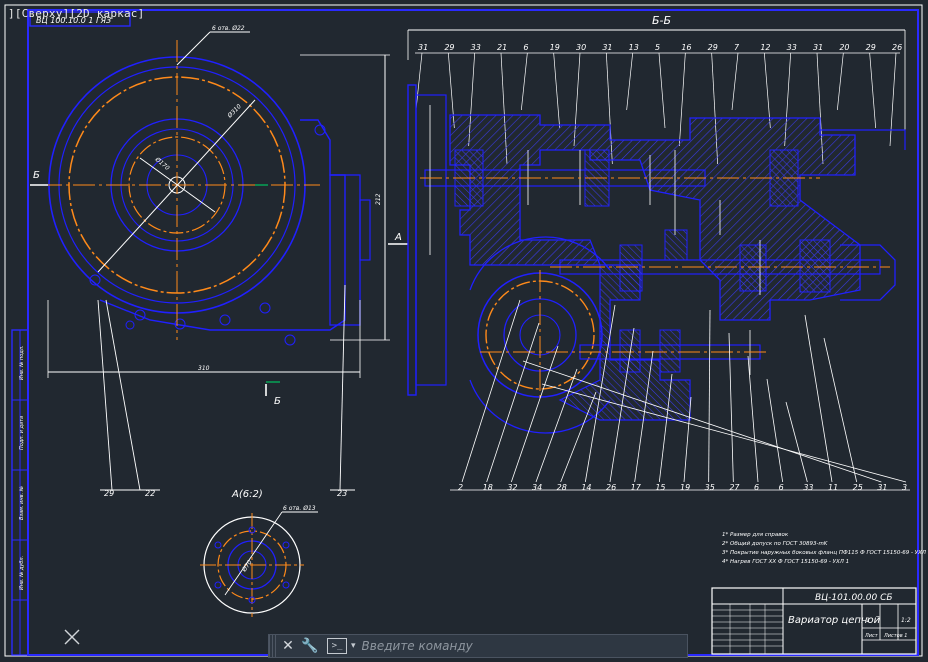 The height and width of the screenshot is (662, 928). Describe the element at coordinates (765, 47) in the screenshot. I see `callout-top-12: 12` at that location.